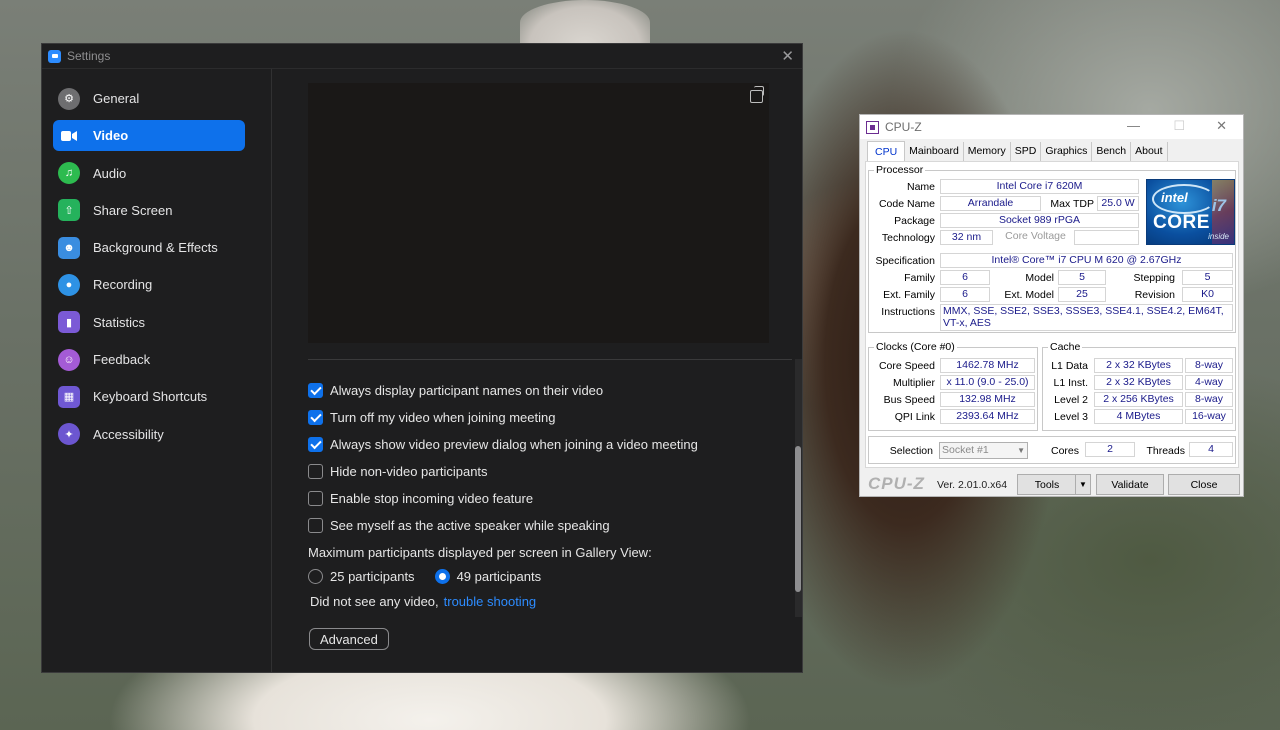  What do you see at coordinates (431, 417) in the screenshot?
I see `option-turn-off-video-on-join: Turn off my video when joining meeting` at bounding box center [431, 417].